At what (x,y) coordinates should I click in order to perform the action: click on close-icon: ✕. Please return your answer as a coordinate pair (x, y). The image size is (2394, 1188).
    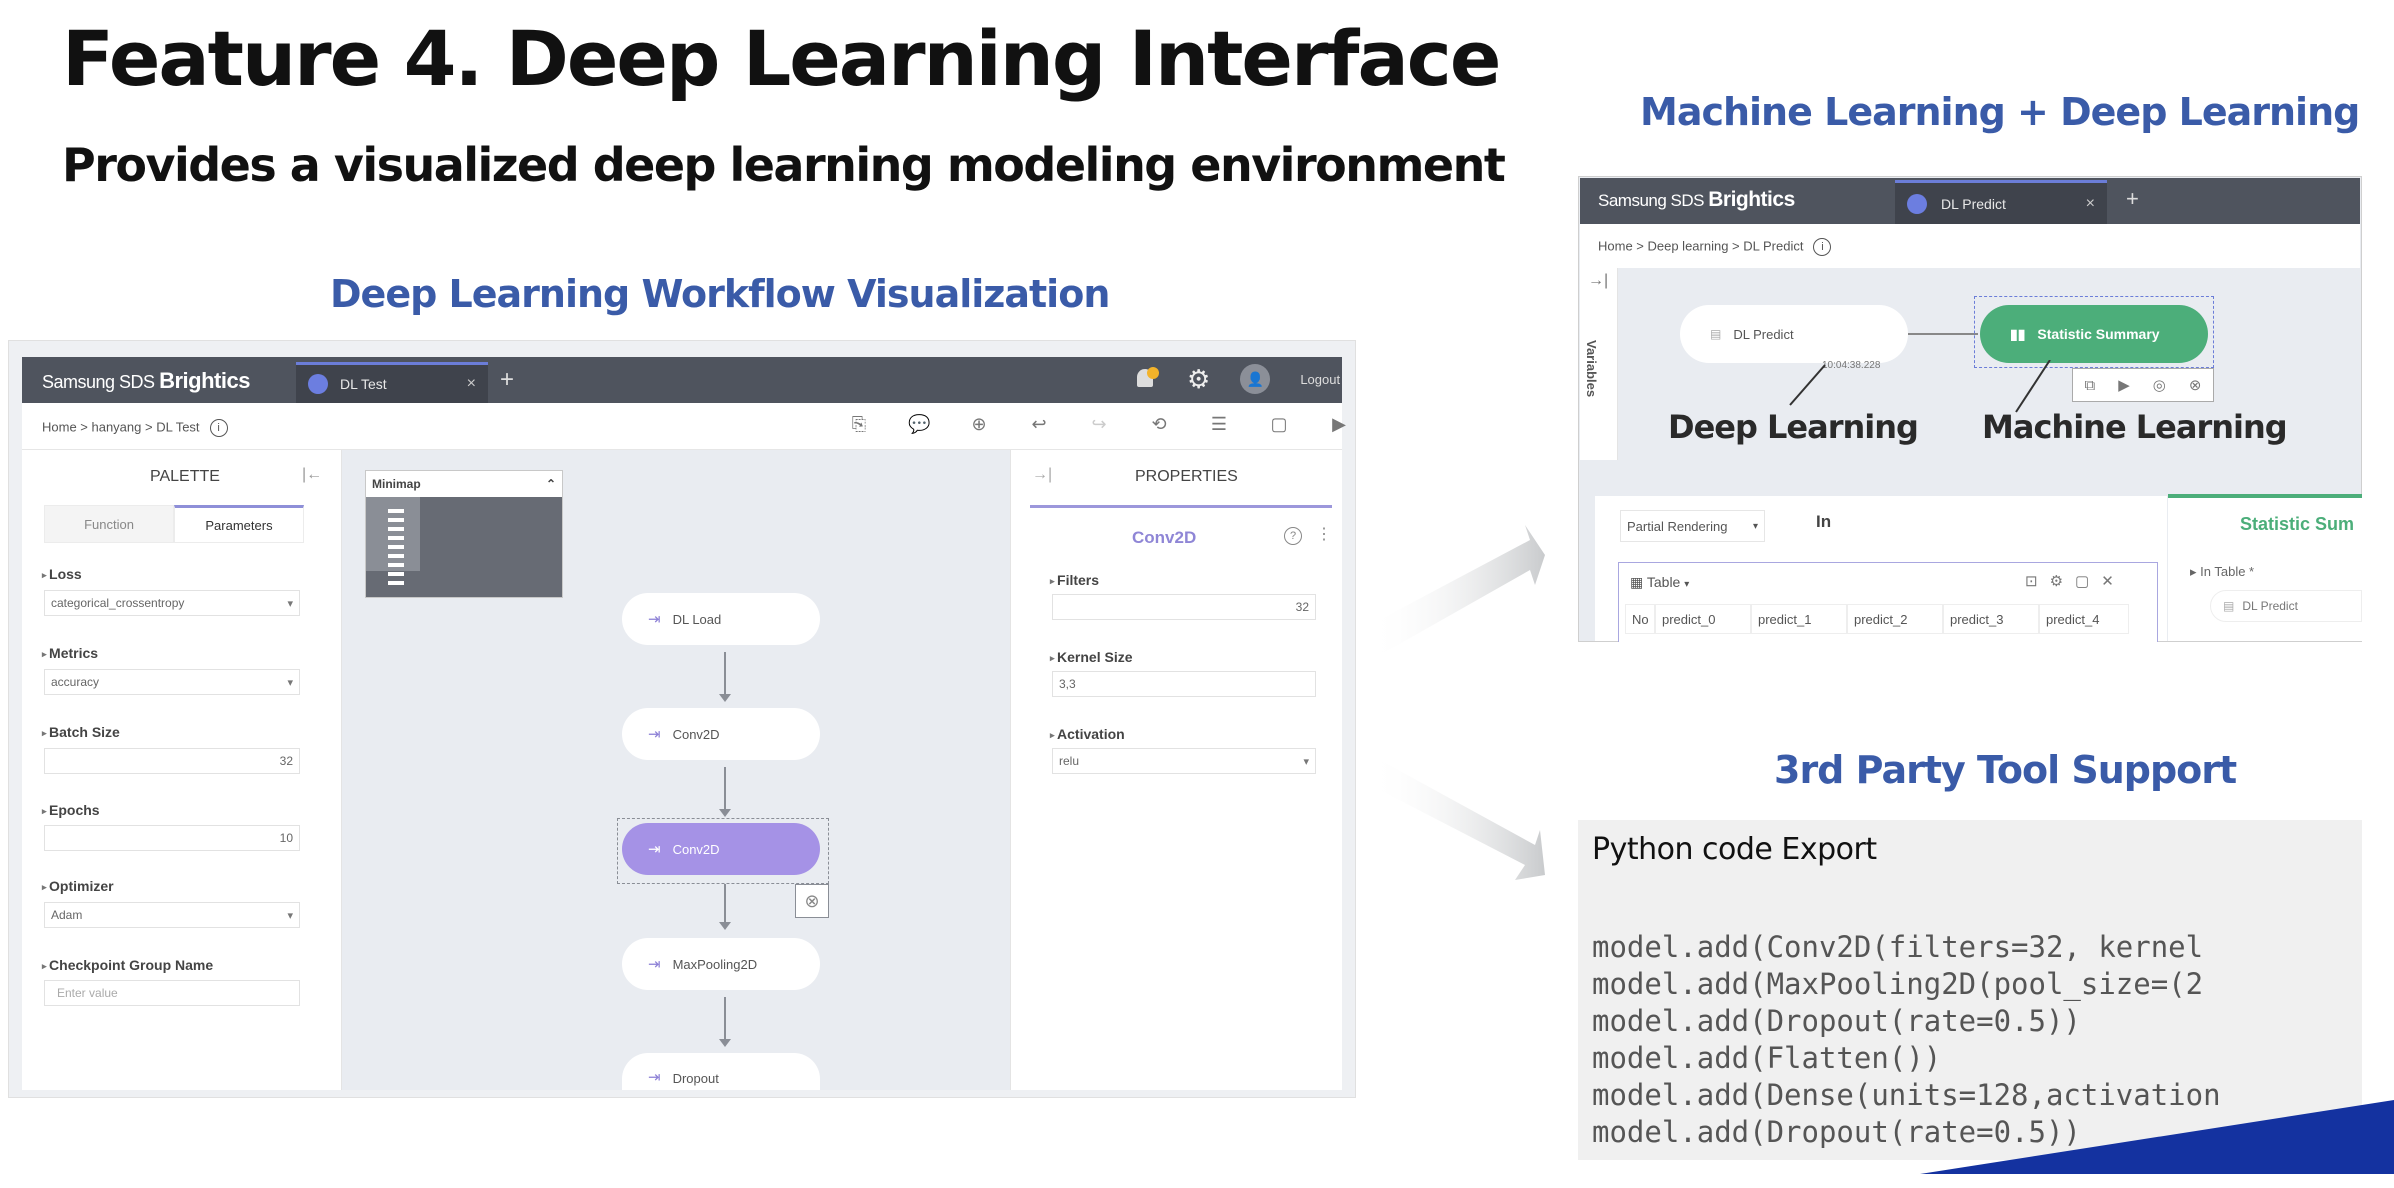
    Looking at the image, I should click on (2107, 581).